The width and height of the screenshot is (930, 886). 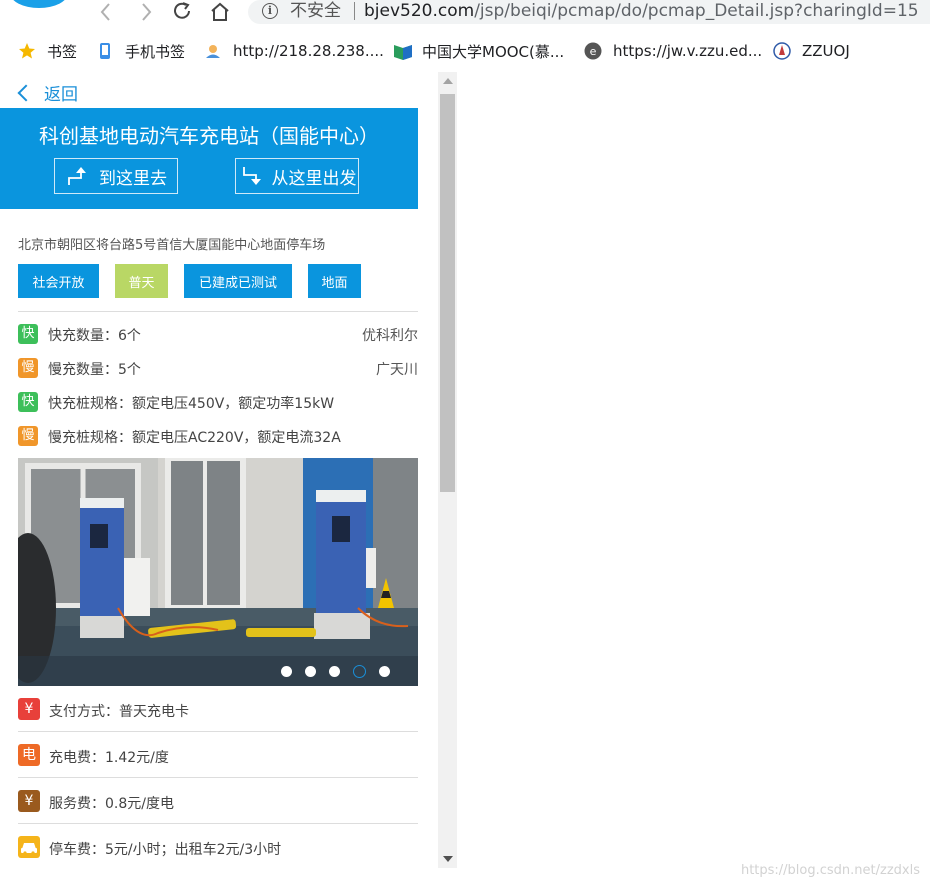 What do you see at coordinates (209, 136) in the screenshot?
I see `station-title: 科创基地电动汽车充电站（国能中心）` at bounding box center [209, 136].